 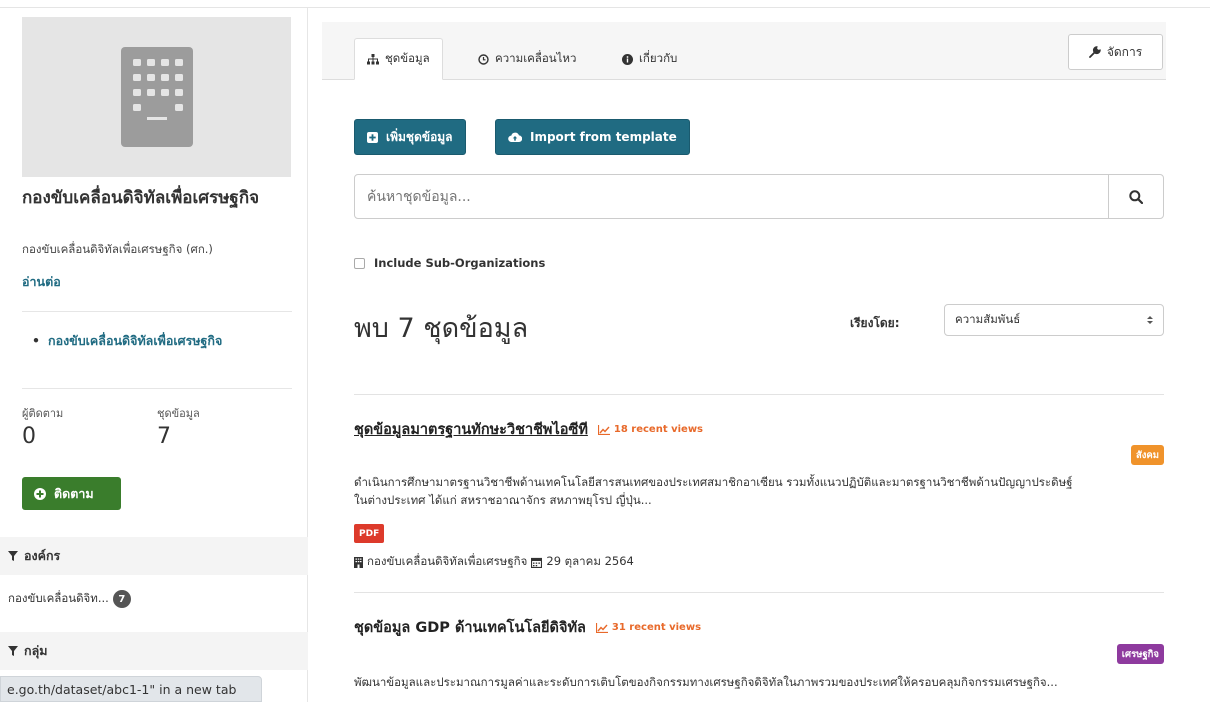 I want to click on recent-views-label: 31 recent views, so click(x=656, y=627).